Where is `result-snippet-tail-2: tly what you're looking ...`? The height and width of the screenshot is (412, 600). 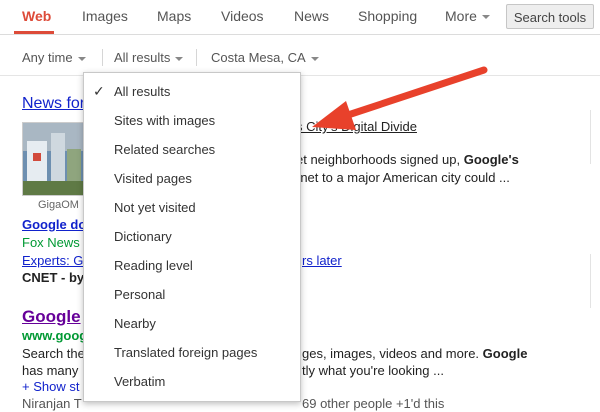
result-snippet-tail-2: tly what you're looking ... is located at coordinates (373, 370).